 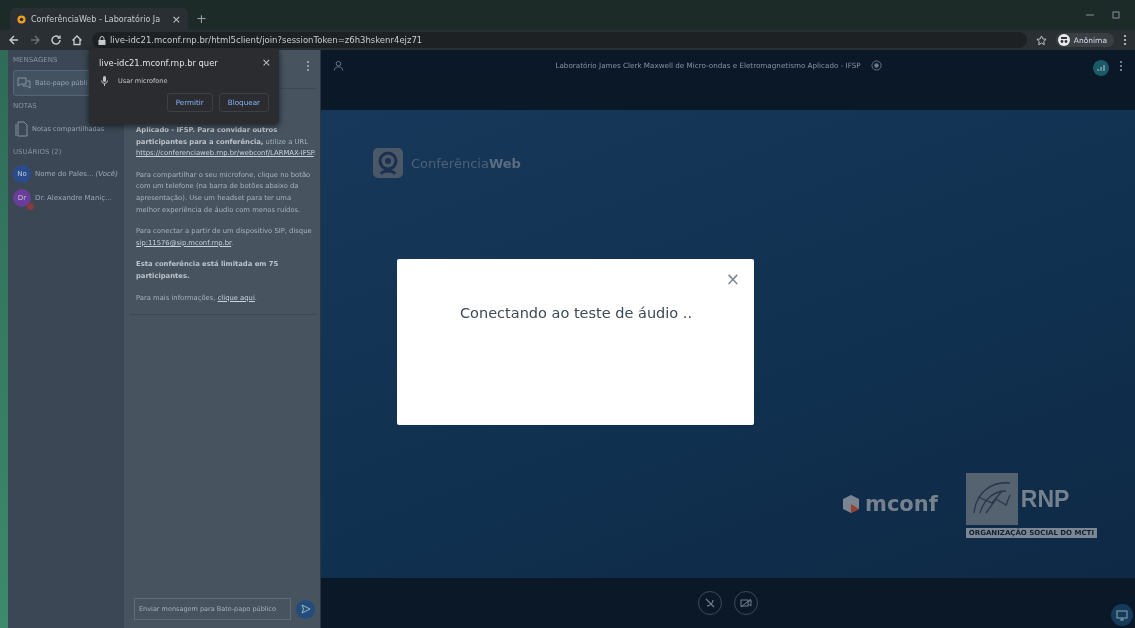 I want to click on close-tab-button: ×, so click(x=176, y=19).